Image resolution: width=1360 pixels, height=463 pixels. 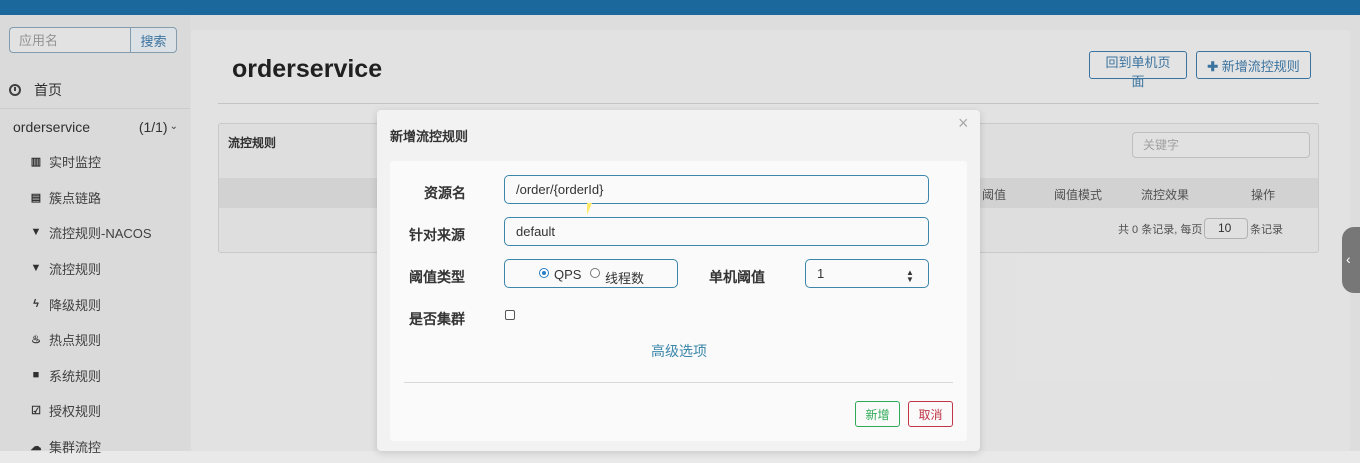 What do you see at coordinates (510, 315) in the screenshot?
I see `cluster-checkbox` at bounding box center [510, 315].